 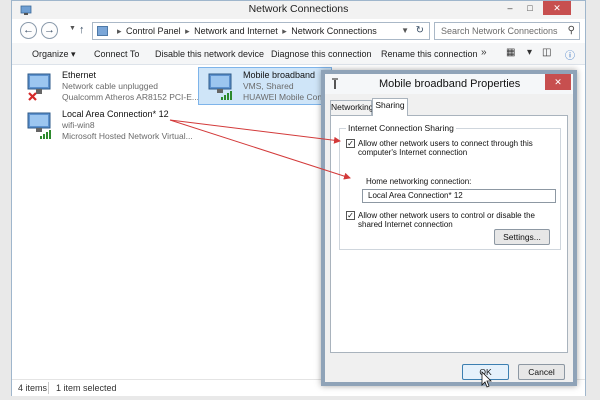 What do you see at coordinates (541, 372) in the screenshot?
I see `cancel-button: Cancel` at bounding box center [541, 372].